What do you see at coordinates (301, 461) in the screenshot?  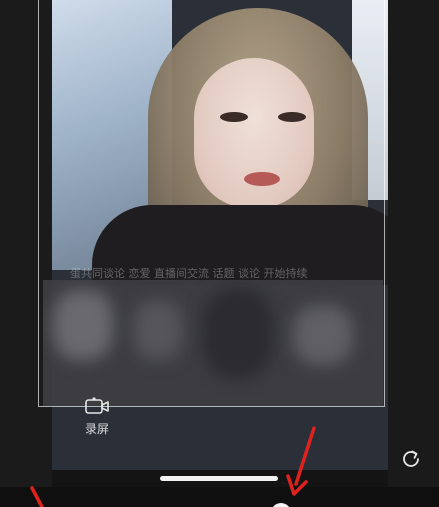 I see `annotation-arrow-right` at bounding box center [301, 461].